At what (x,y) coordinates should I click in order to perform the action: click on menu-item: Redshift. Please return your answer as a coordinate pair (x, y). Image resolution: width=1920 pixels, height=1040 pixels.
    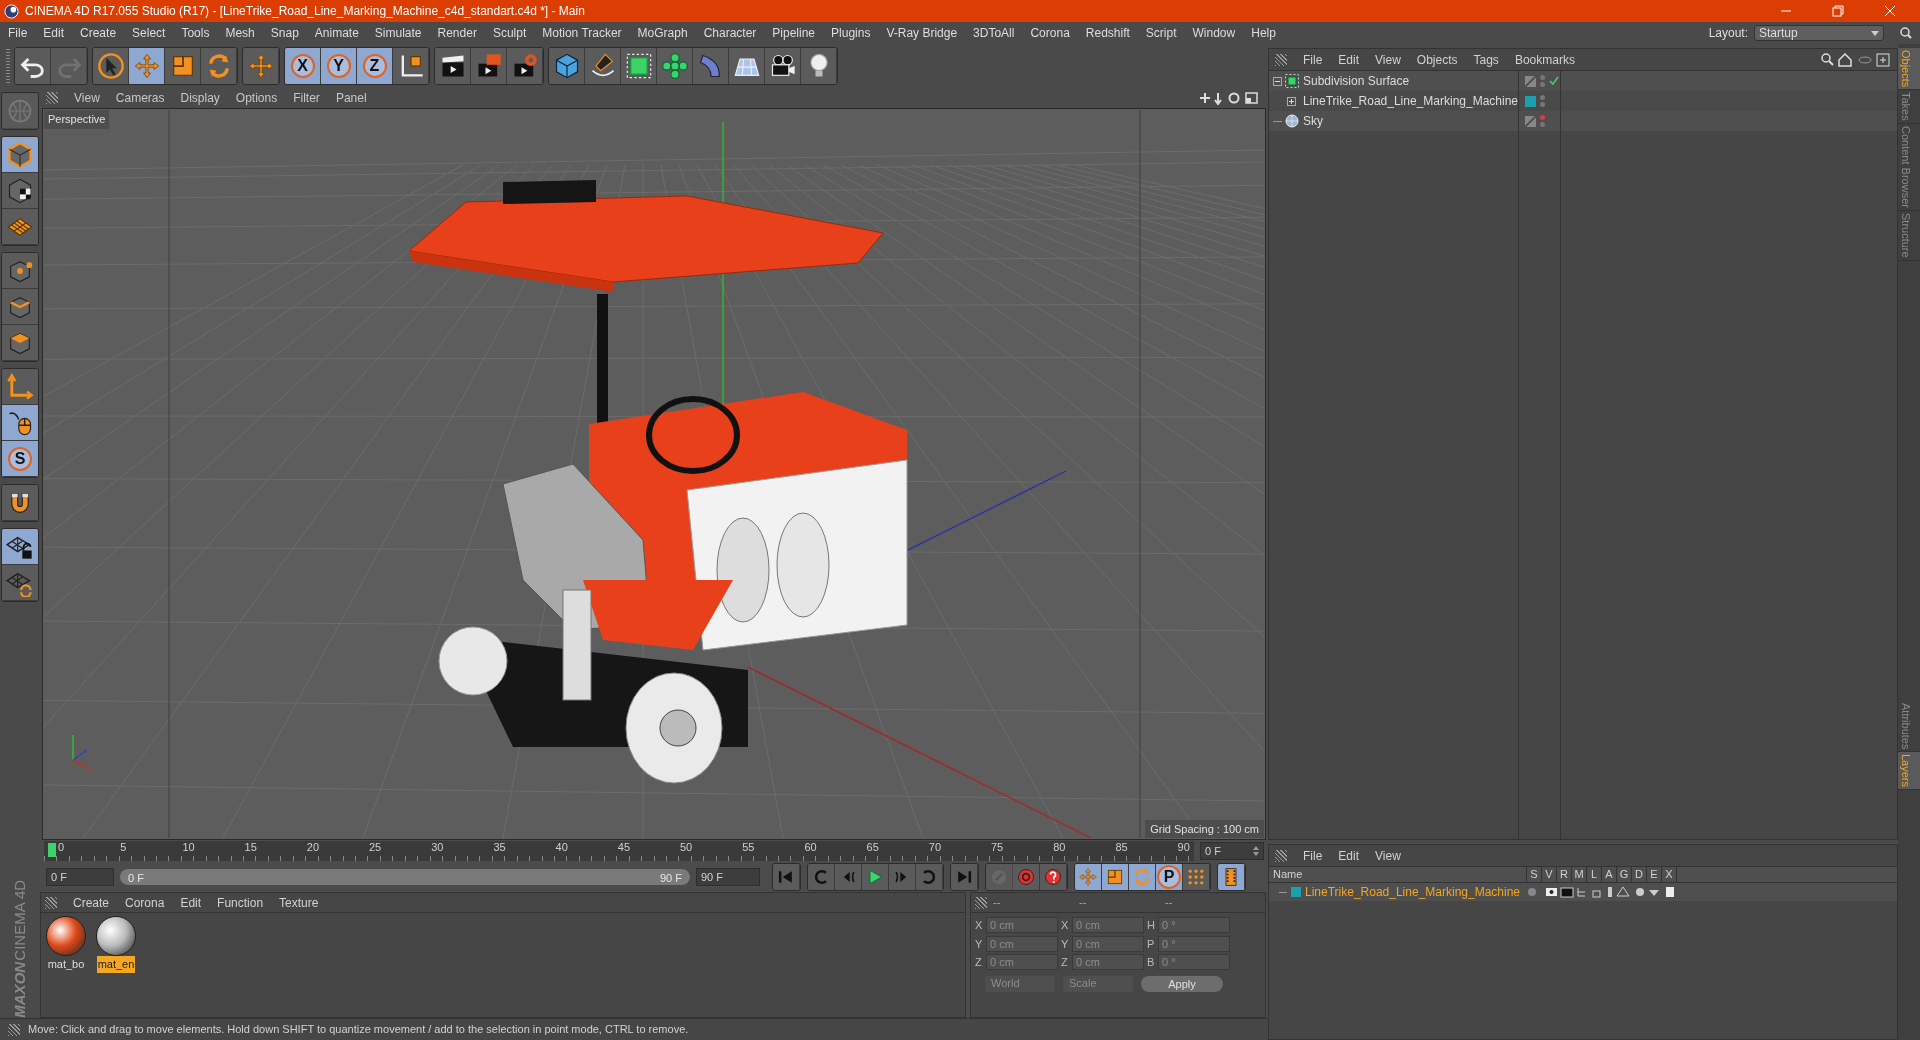
    Looking at the image, I should click on (1107, 33).